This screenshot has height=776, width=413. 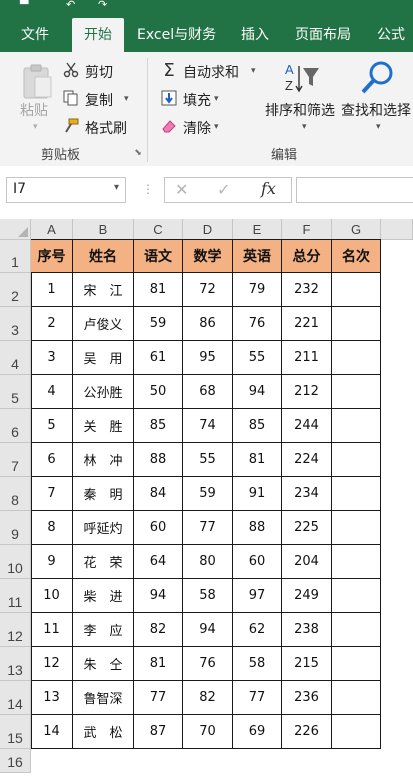 I want to click on table-cell: 12, so click(x=52, y=664).